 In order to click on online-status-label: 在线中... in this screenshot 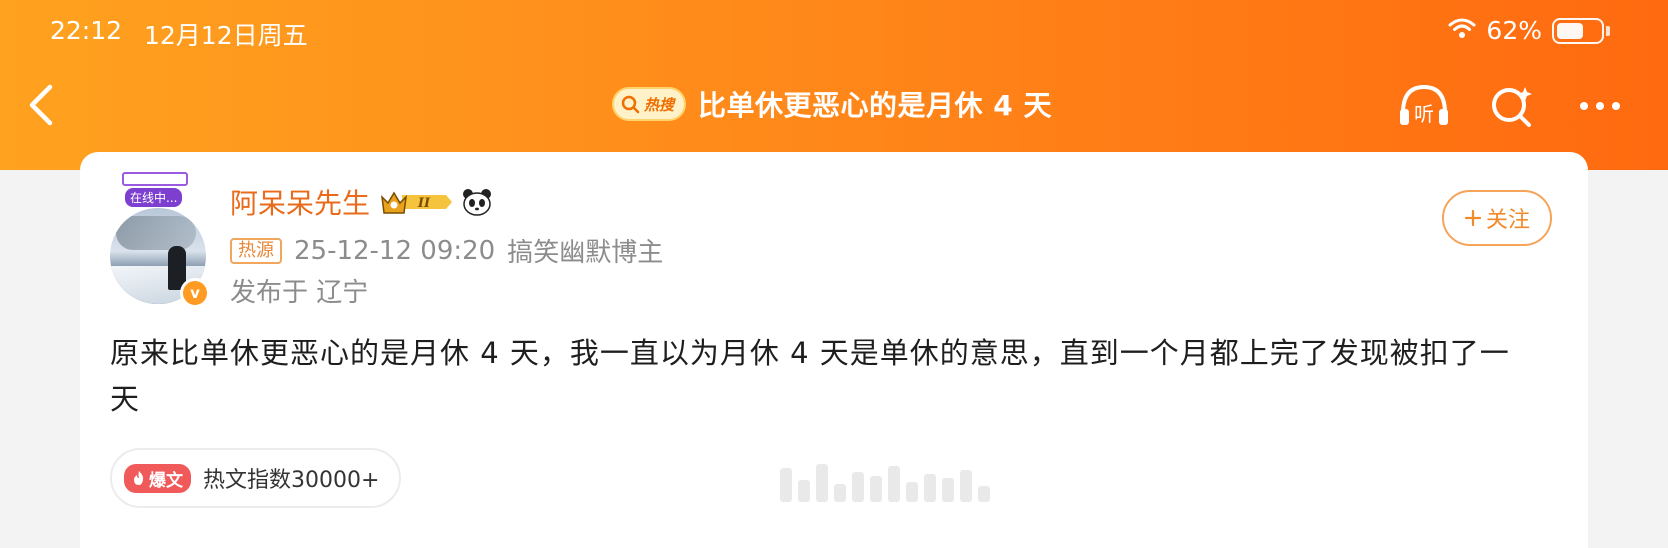, I will do `click(154, 197)`.